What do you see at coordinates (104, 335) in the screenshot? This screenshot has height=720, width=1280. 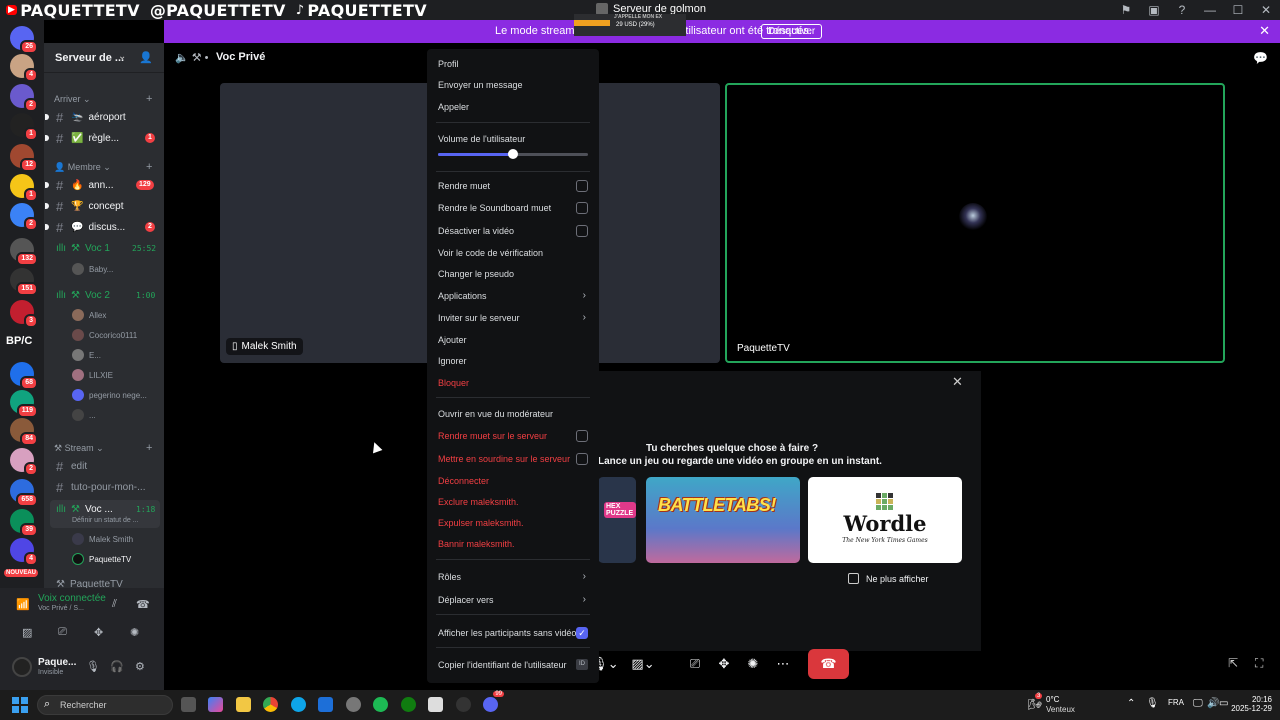 I see `voice-user: Cocorico0111` at bounding box center [104, 335].